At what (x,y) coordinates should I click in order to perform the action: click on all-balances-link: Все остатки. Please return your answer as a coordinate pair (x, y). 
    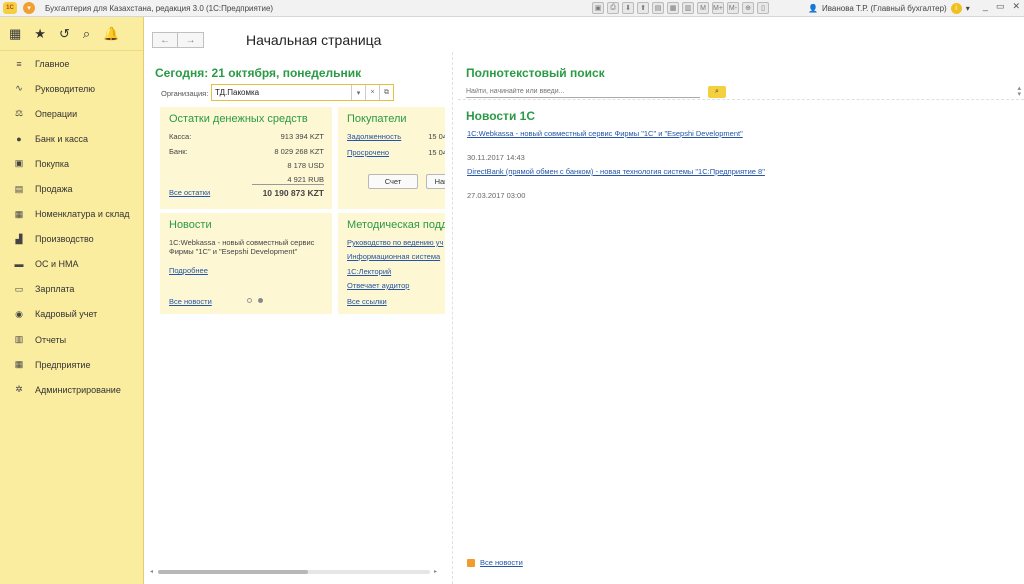
    Looking at the image, I should click on (189, 193).